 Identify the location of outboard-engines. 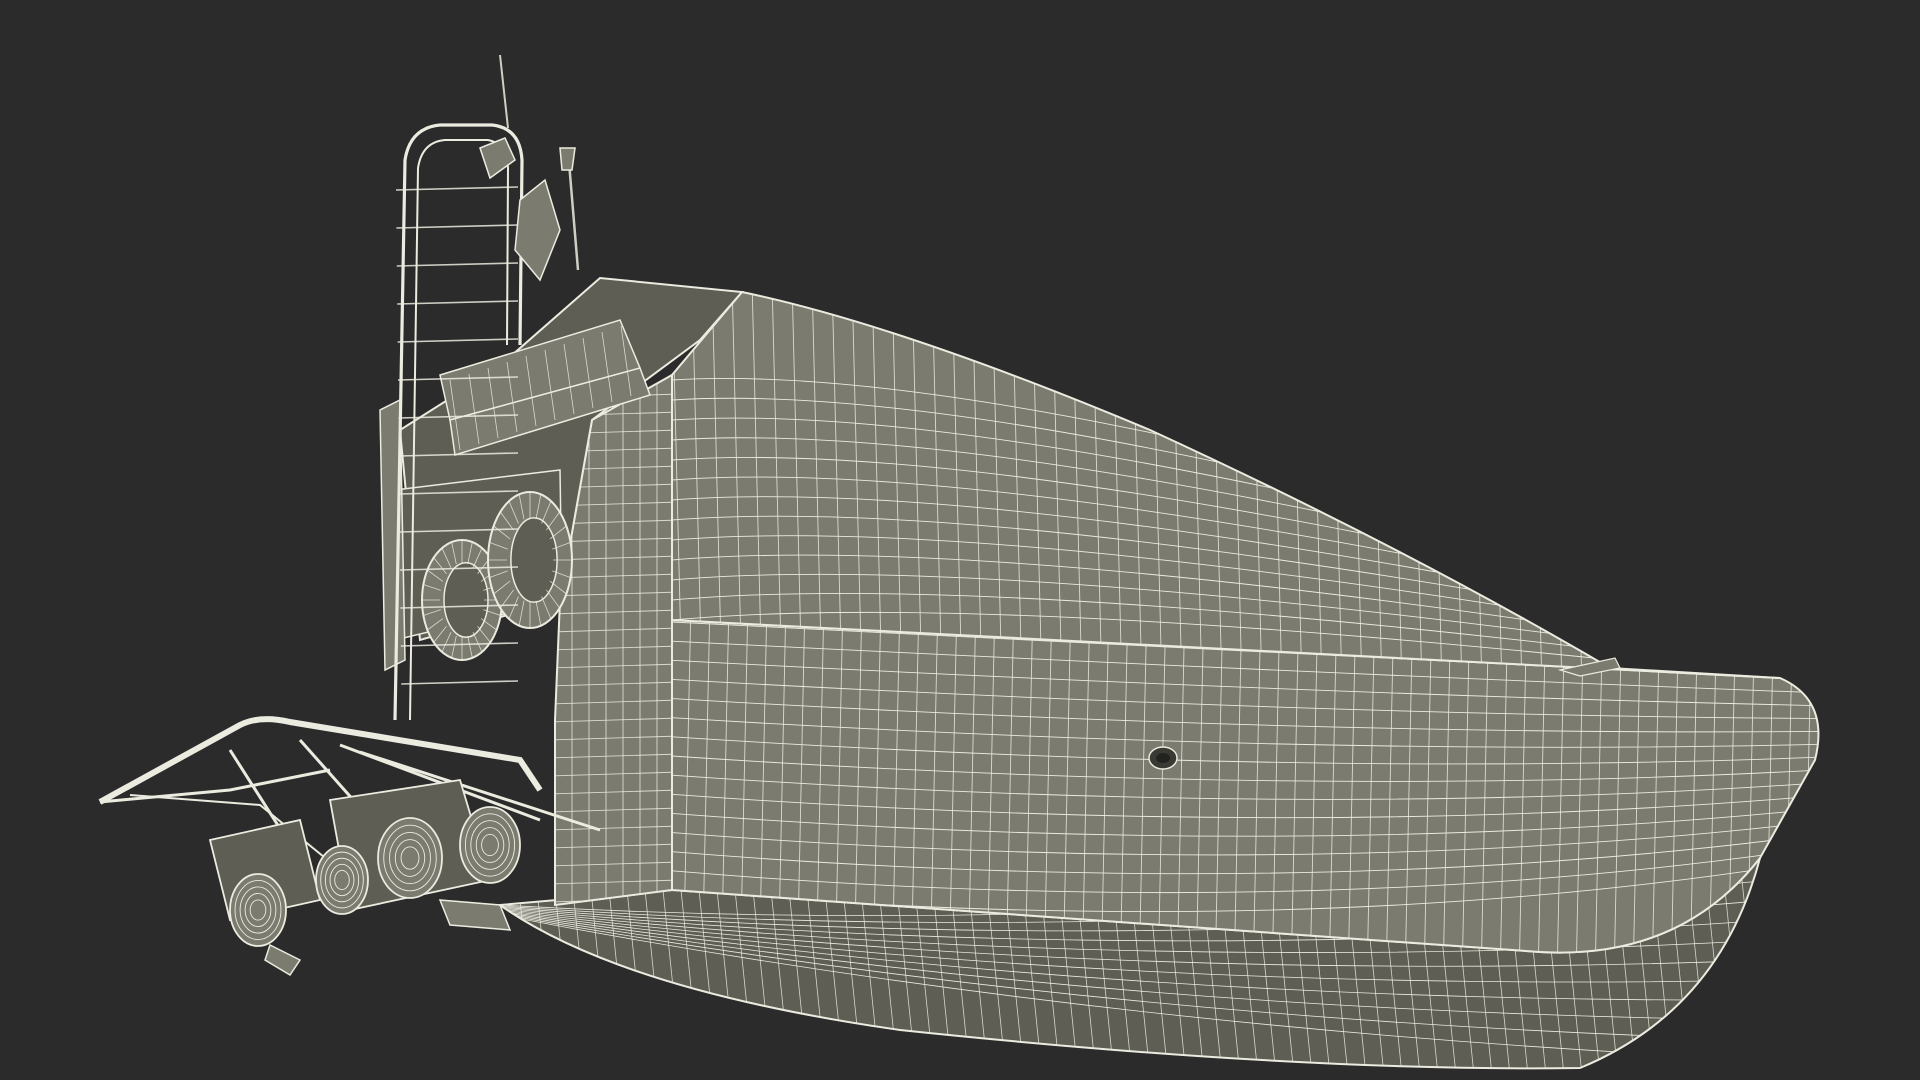
(364, 877).